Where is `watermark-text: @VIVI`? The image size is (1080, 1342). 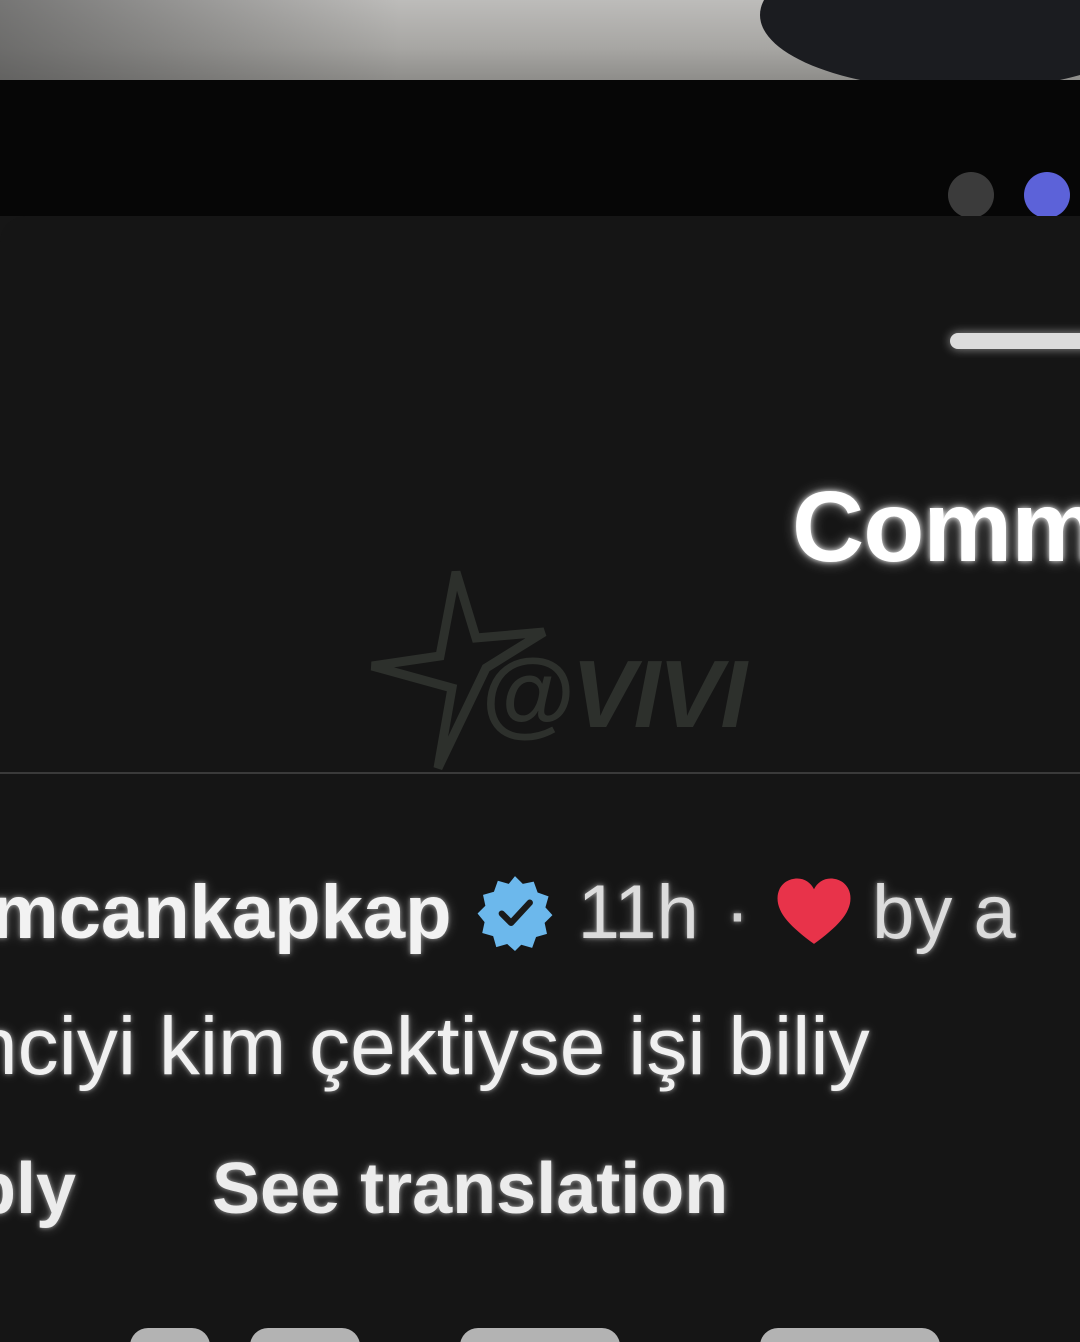
watermark-text: @VIVI is located at coordinates (613, 694).